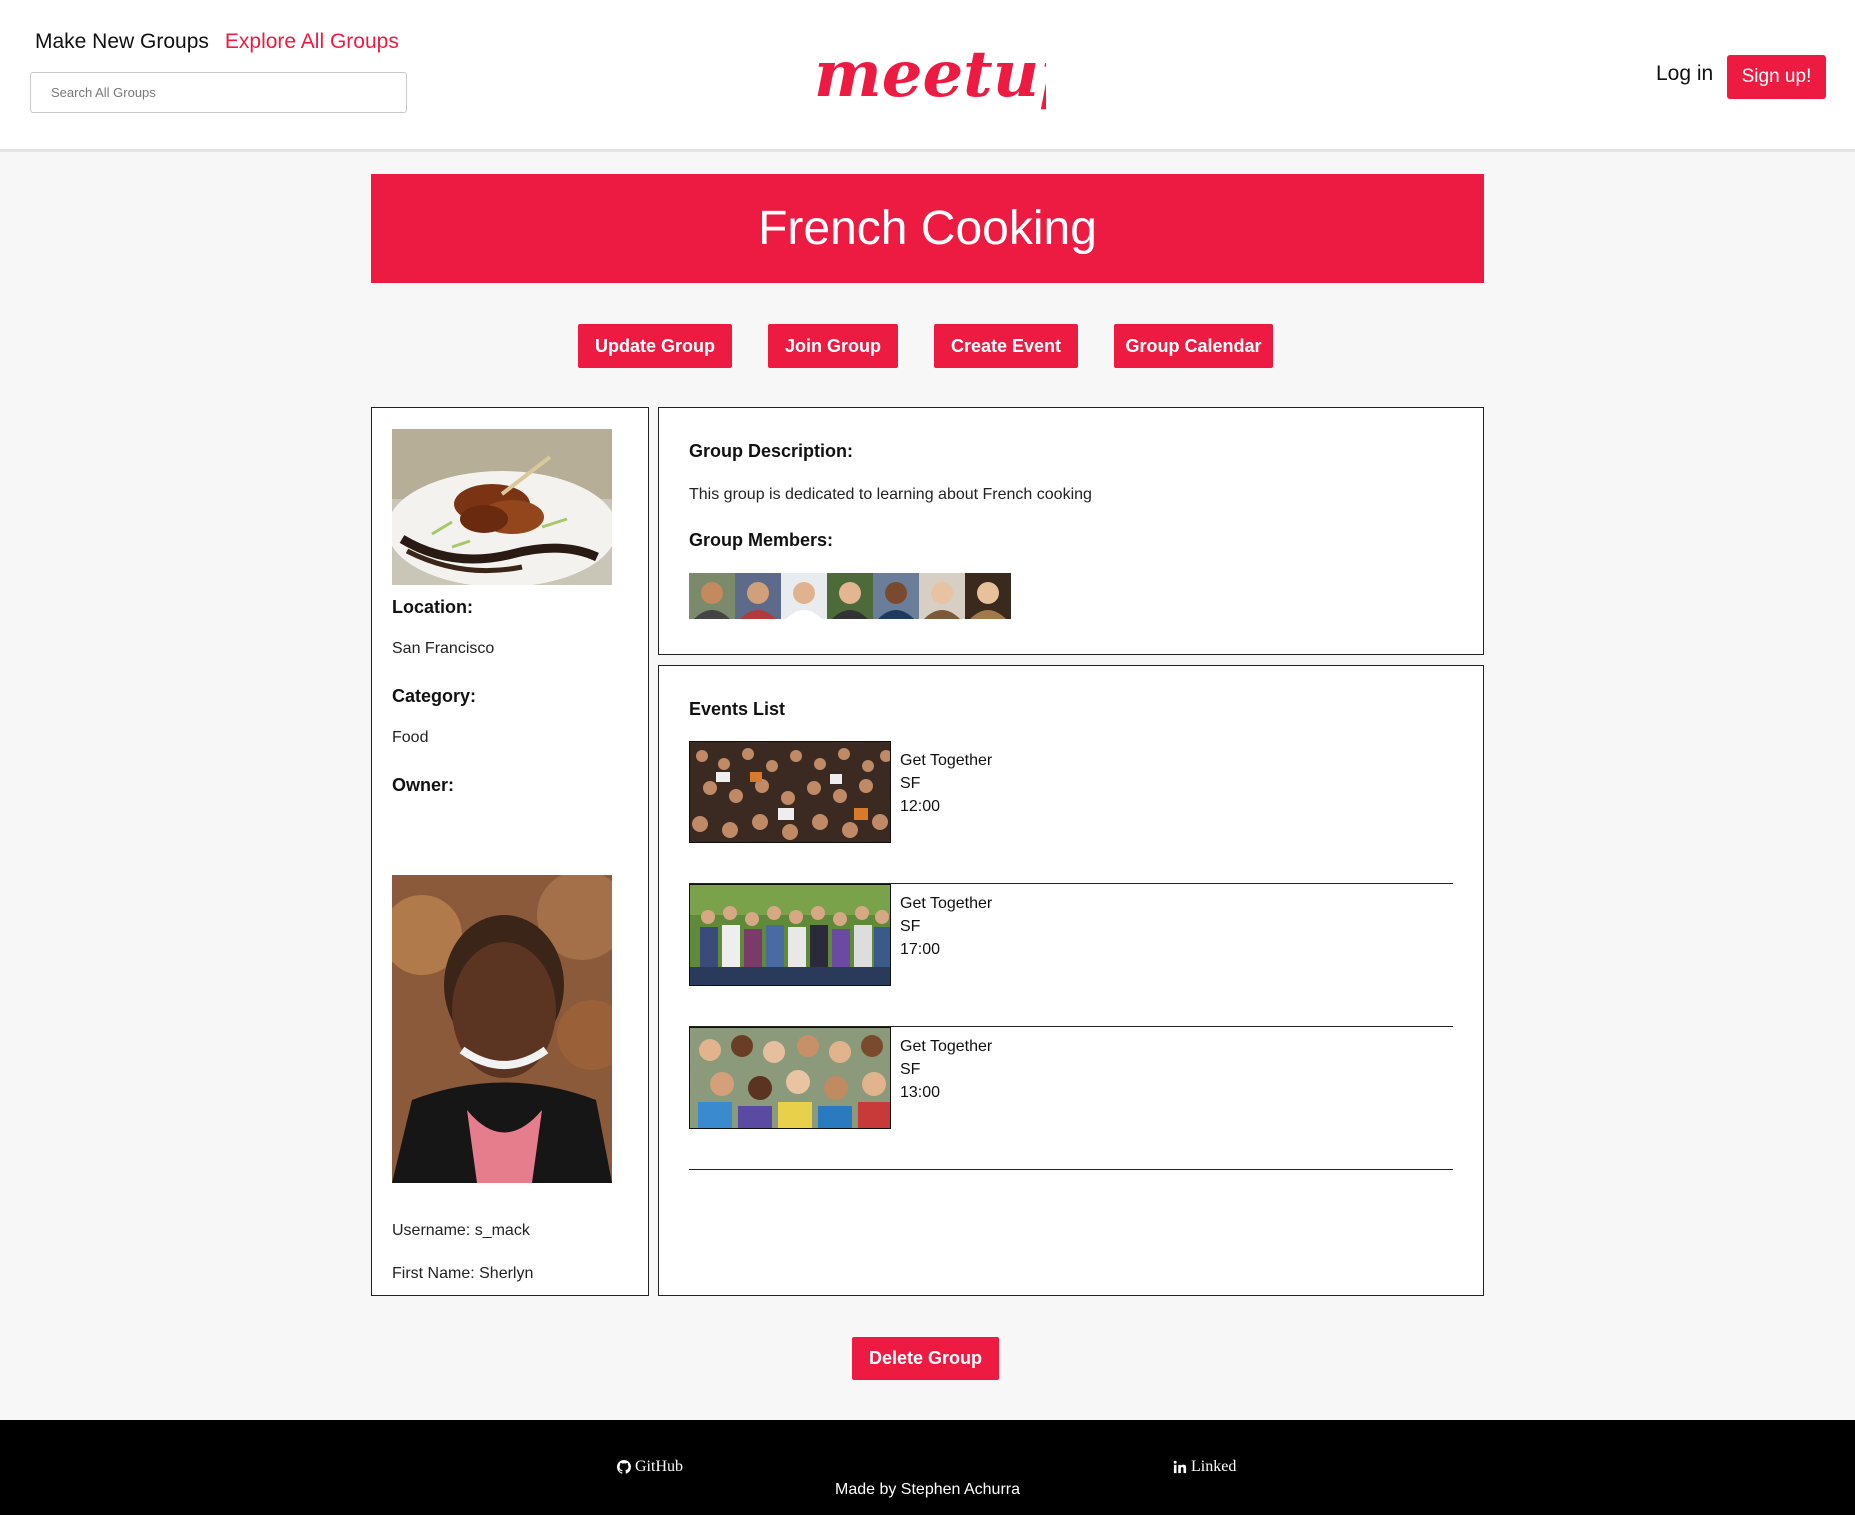 The width and height of the screenshot is (1855, 1515). Describe the element at coordinates (443, 648) in the screenshot. I see `location-value: San Francisco` at that location.